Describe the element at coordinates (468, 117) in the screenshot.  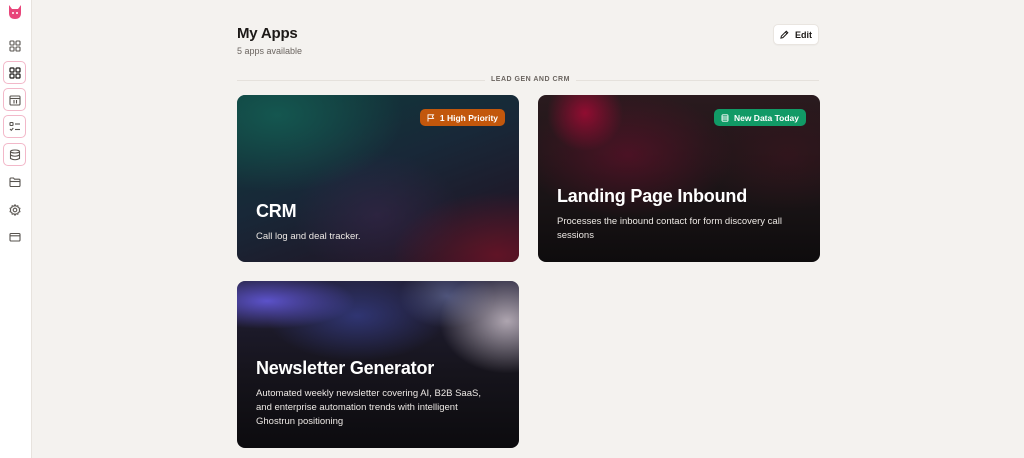
I see `badge-label: 1 High Priority` at that location.